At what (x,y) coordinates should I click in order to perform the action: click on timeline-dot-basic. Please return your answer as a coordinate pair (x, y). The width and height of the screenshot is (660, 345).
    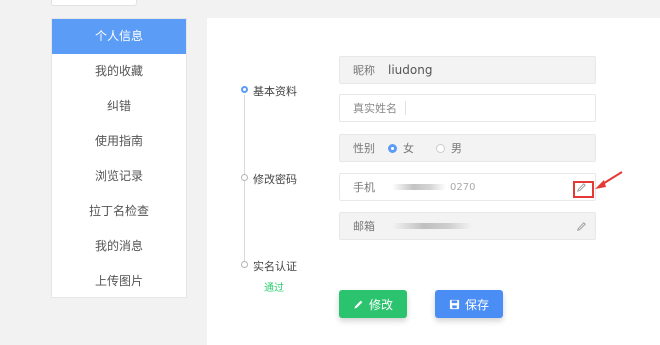
    Looking at the image, I should click on (244, 89).